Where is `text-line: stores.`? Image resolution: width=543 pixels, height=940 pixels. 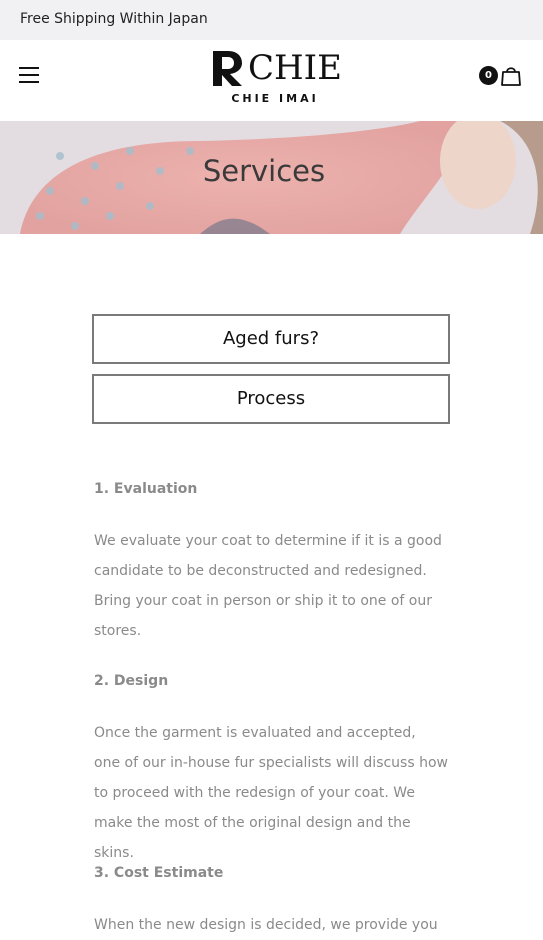 text-line: stores. is located at coordinates (118, 631).